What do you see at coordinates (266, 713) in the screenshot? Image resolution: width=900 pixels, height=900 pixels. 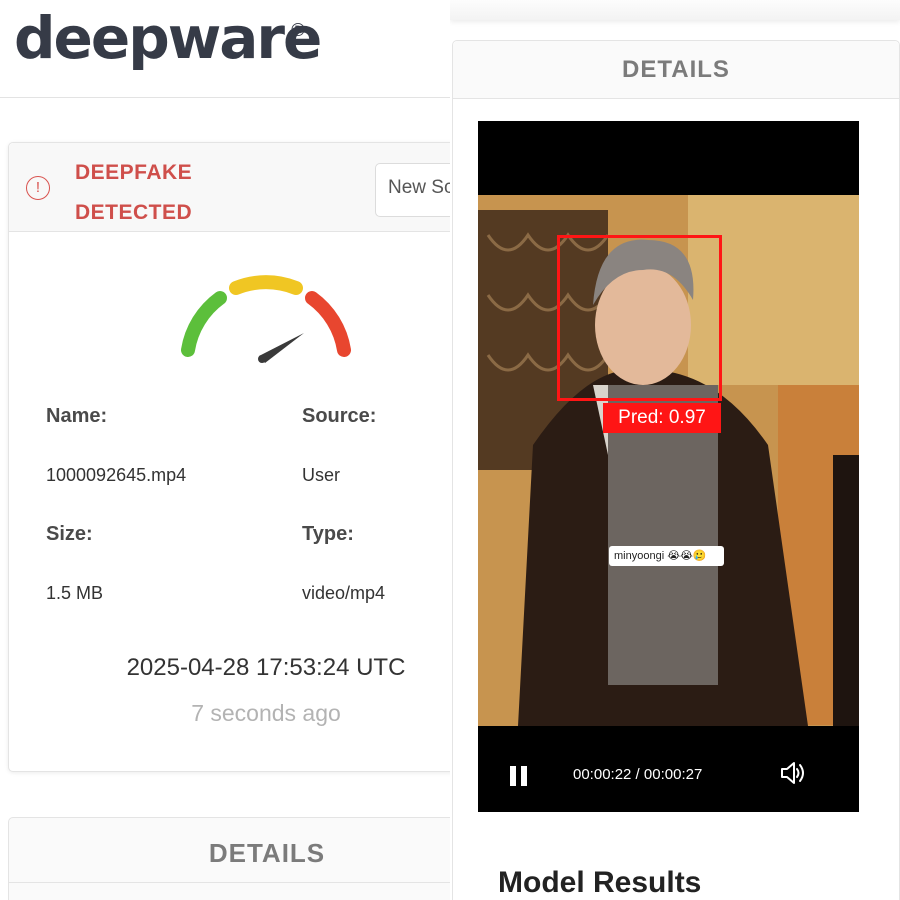 I see `relative-time: 7 seconds ago` at bounding box center [266, 713].